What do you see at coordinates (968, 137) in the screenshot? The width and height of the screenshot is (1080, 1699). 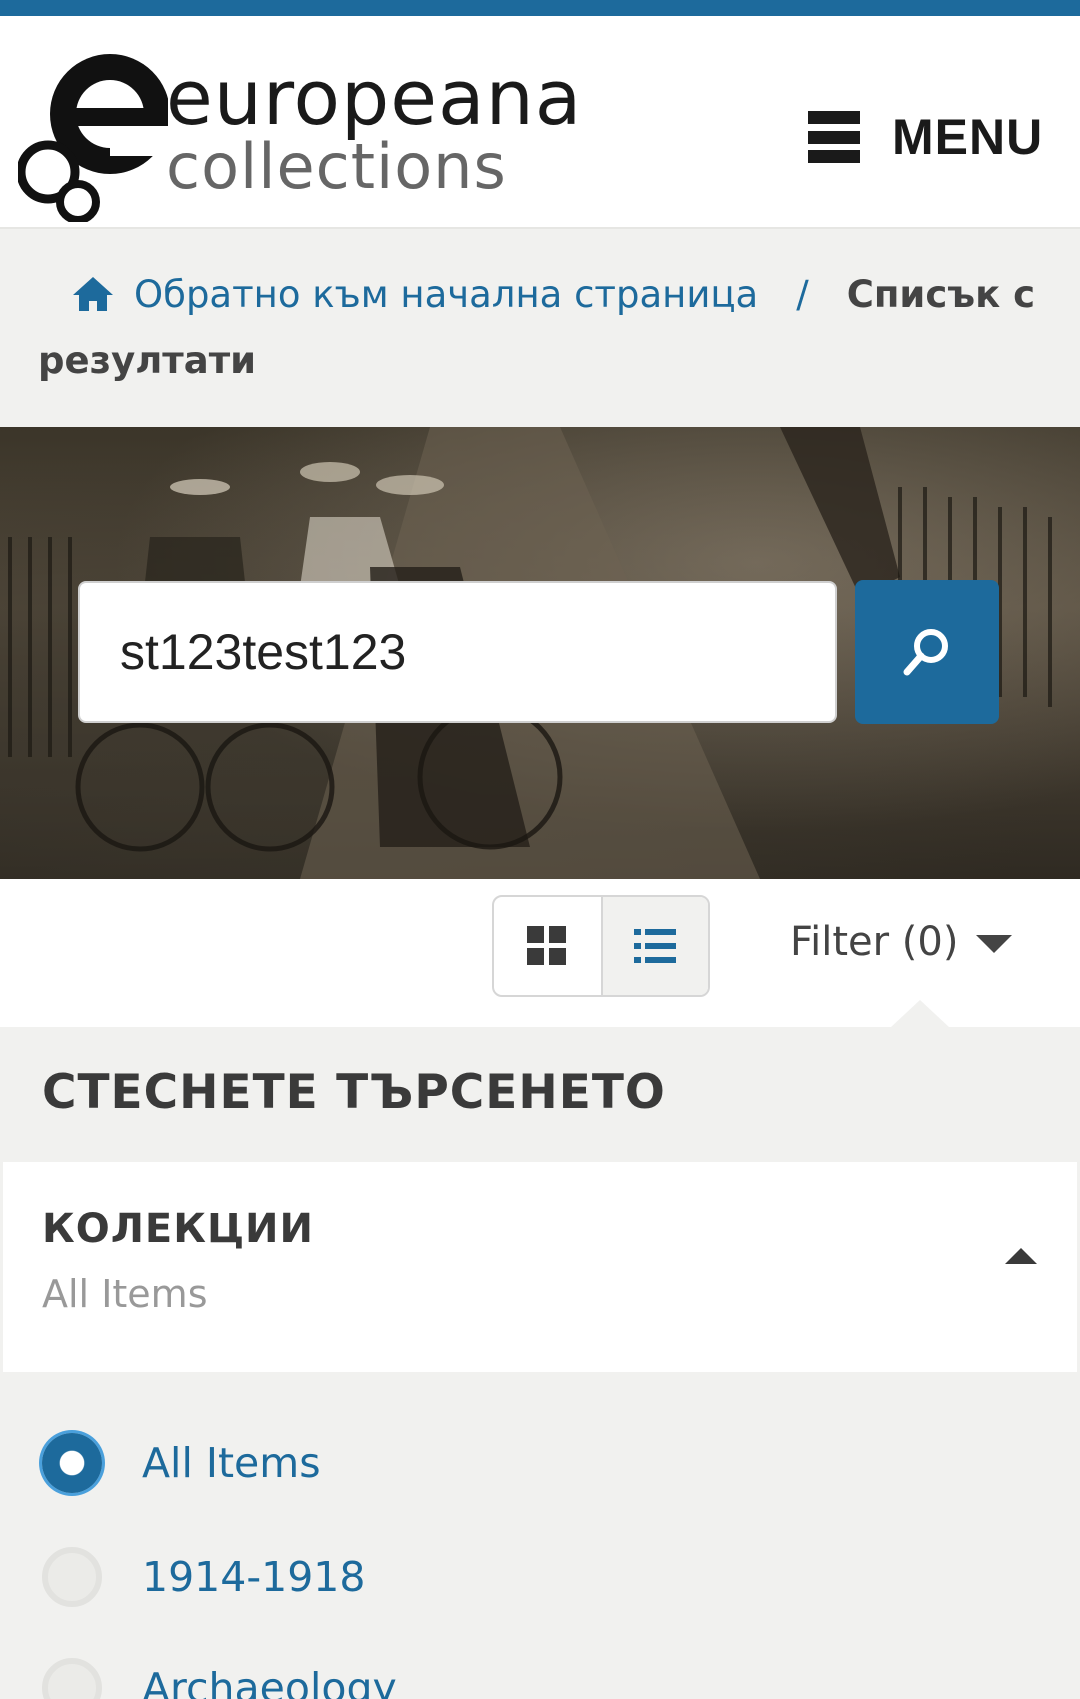 I see `menu-label: MENU` at bounding box center [968, 137].